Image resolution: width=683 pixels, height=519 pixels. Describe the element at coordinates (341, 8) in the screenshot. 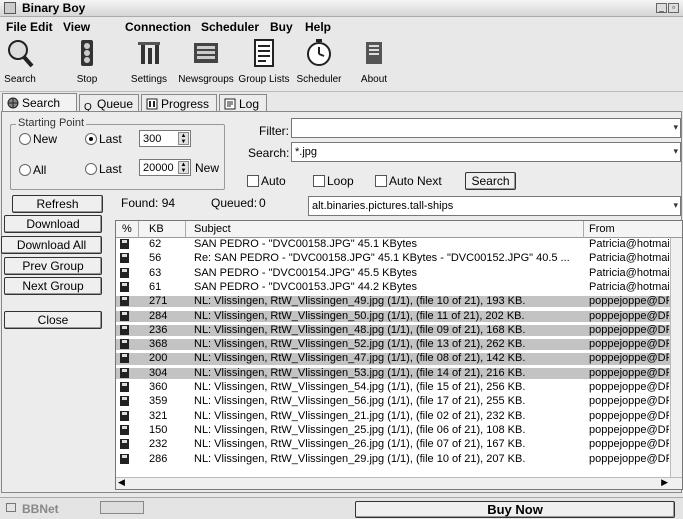

I see `title-bar: Binary Boy _ ▫` at that location.